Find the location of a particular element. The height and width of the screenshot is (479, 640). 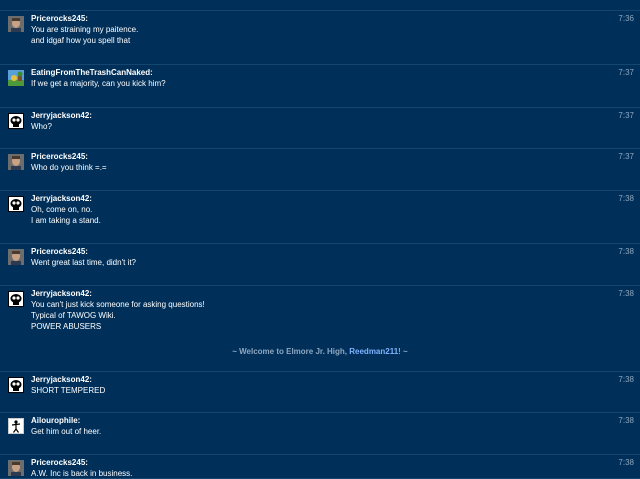

message-line: If we get a majority, can you kick him? is located at coordinates (98, 83).